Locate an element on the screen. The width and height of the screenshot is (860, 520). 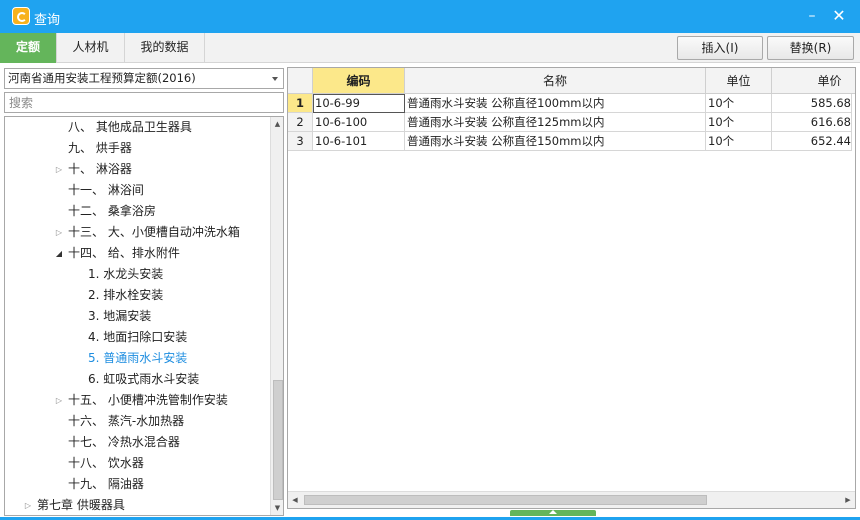
cell-price: 652.44 is located at coordinates (812, 141).